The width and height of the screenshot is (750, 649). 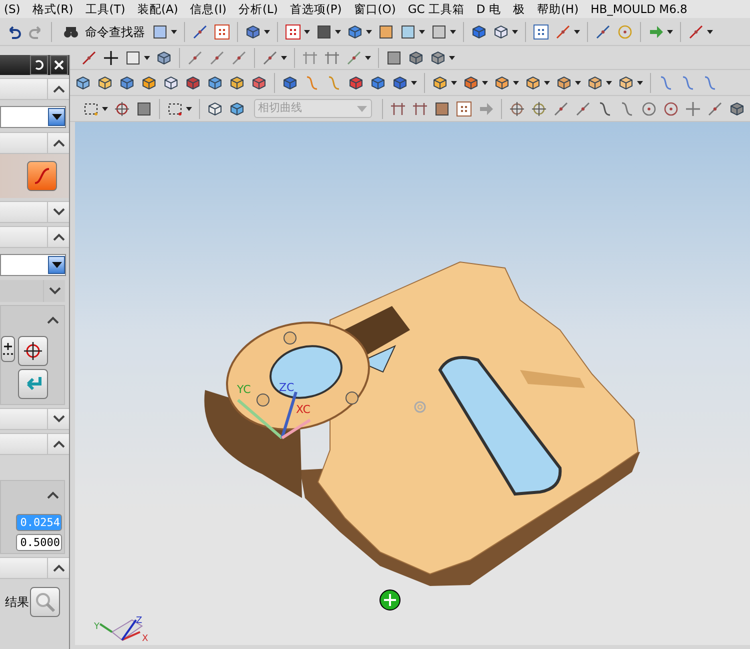 I want to click on filter-icon, so click(x=91, y=108).